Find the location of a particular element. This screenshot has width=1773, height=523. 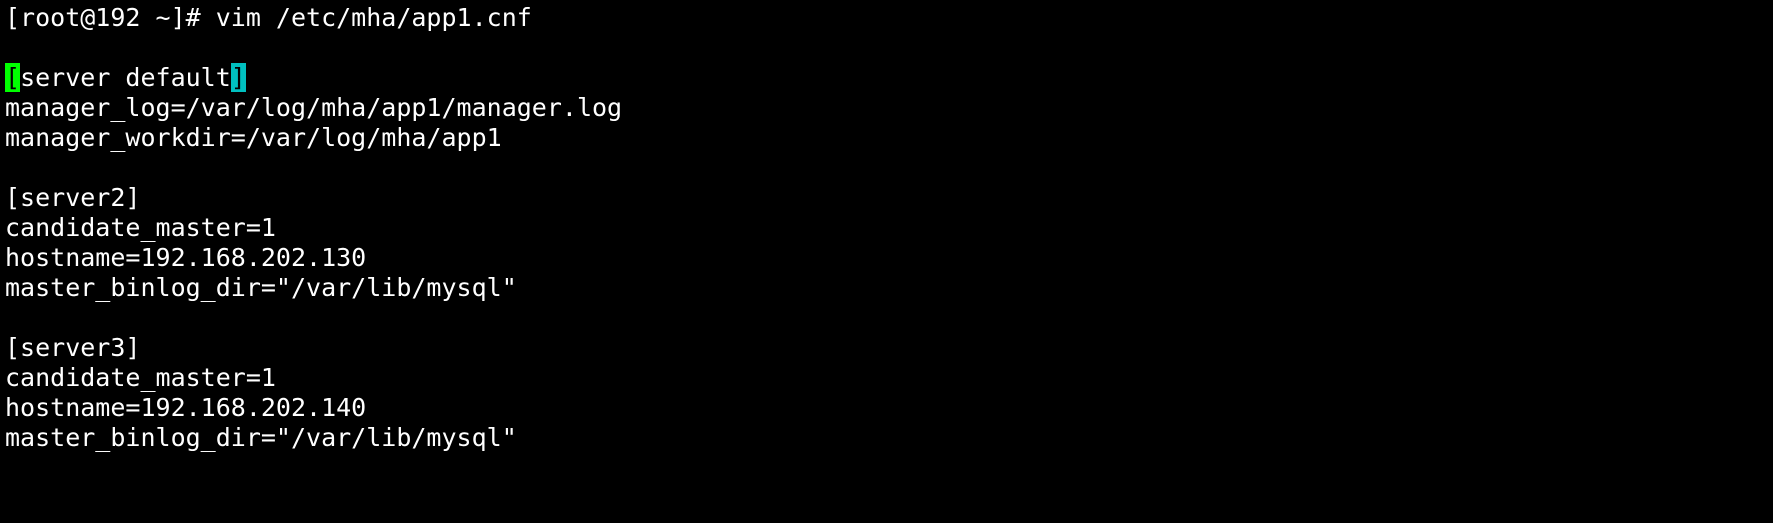

section-header-server-default: [server default] is located at coordinates (889, 78).